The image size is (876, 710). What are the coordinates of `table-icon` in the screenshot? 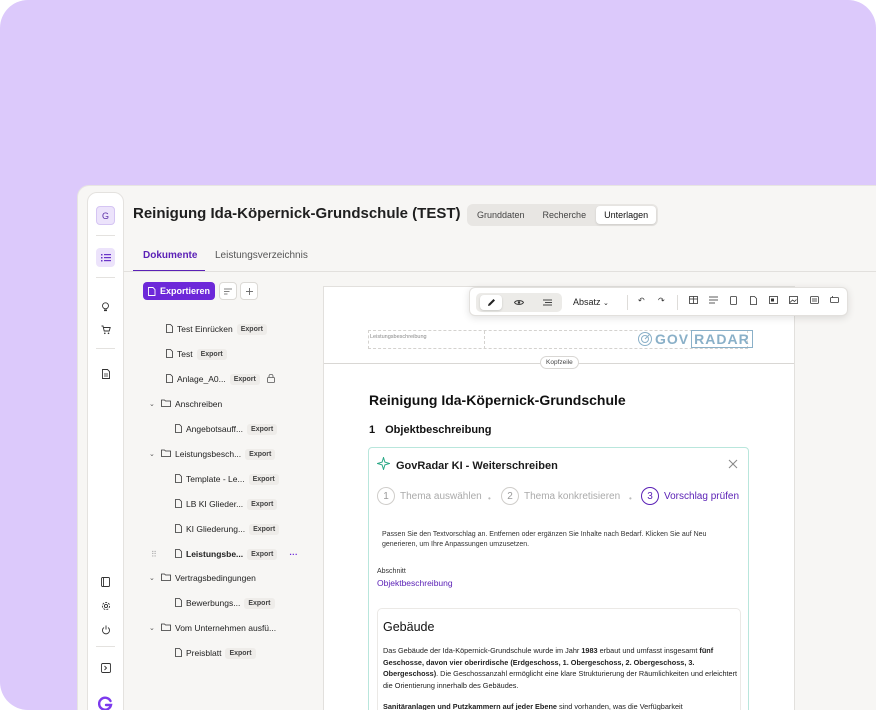 It's located at (693, 301).